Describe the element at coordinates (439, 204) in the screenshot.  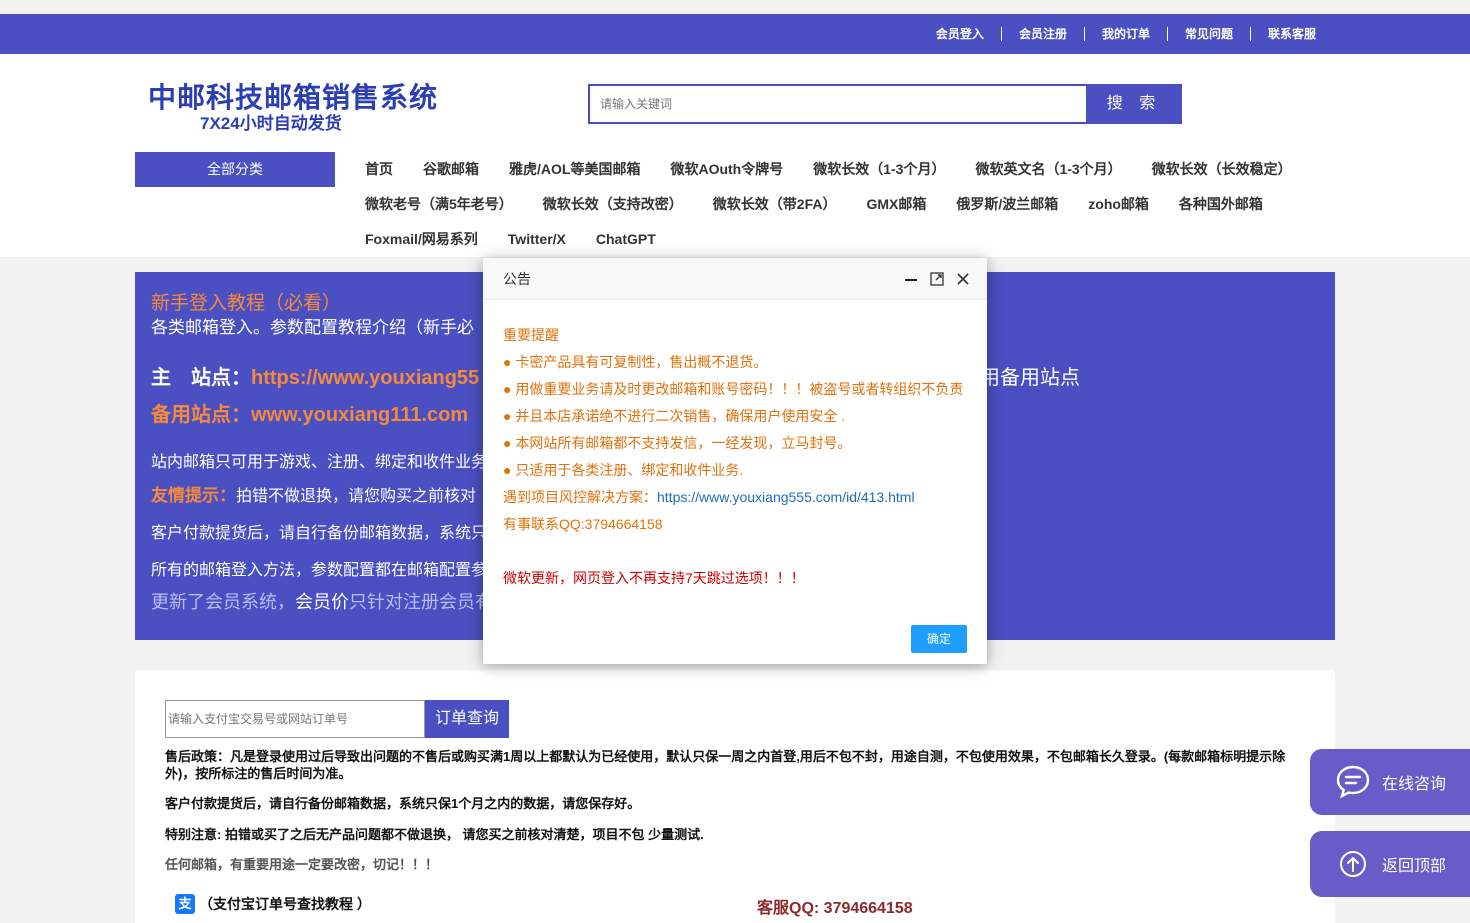
I see `nav-item: 微软老号（满5年老号）` at that location.